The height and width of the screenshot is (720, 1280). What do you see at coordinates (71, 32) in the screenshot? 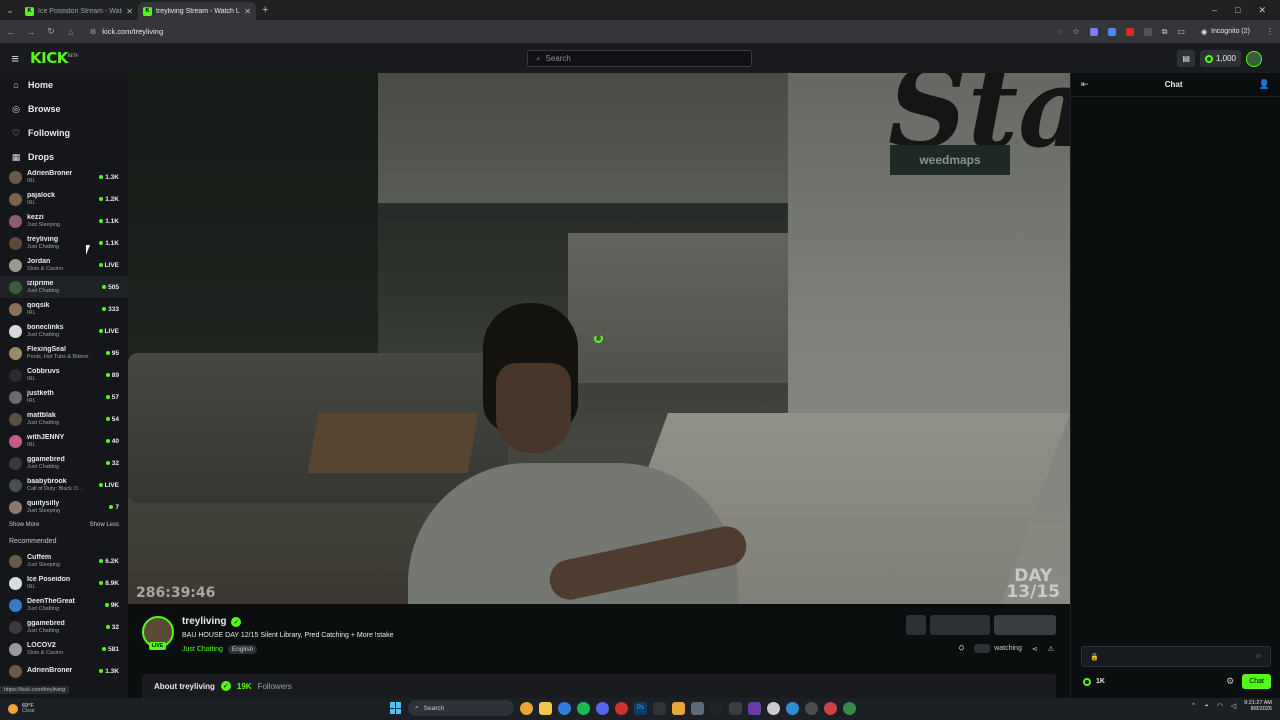
I see `home-browser-icon: ⌂` at bounding box center [71, 32].